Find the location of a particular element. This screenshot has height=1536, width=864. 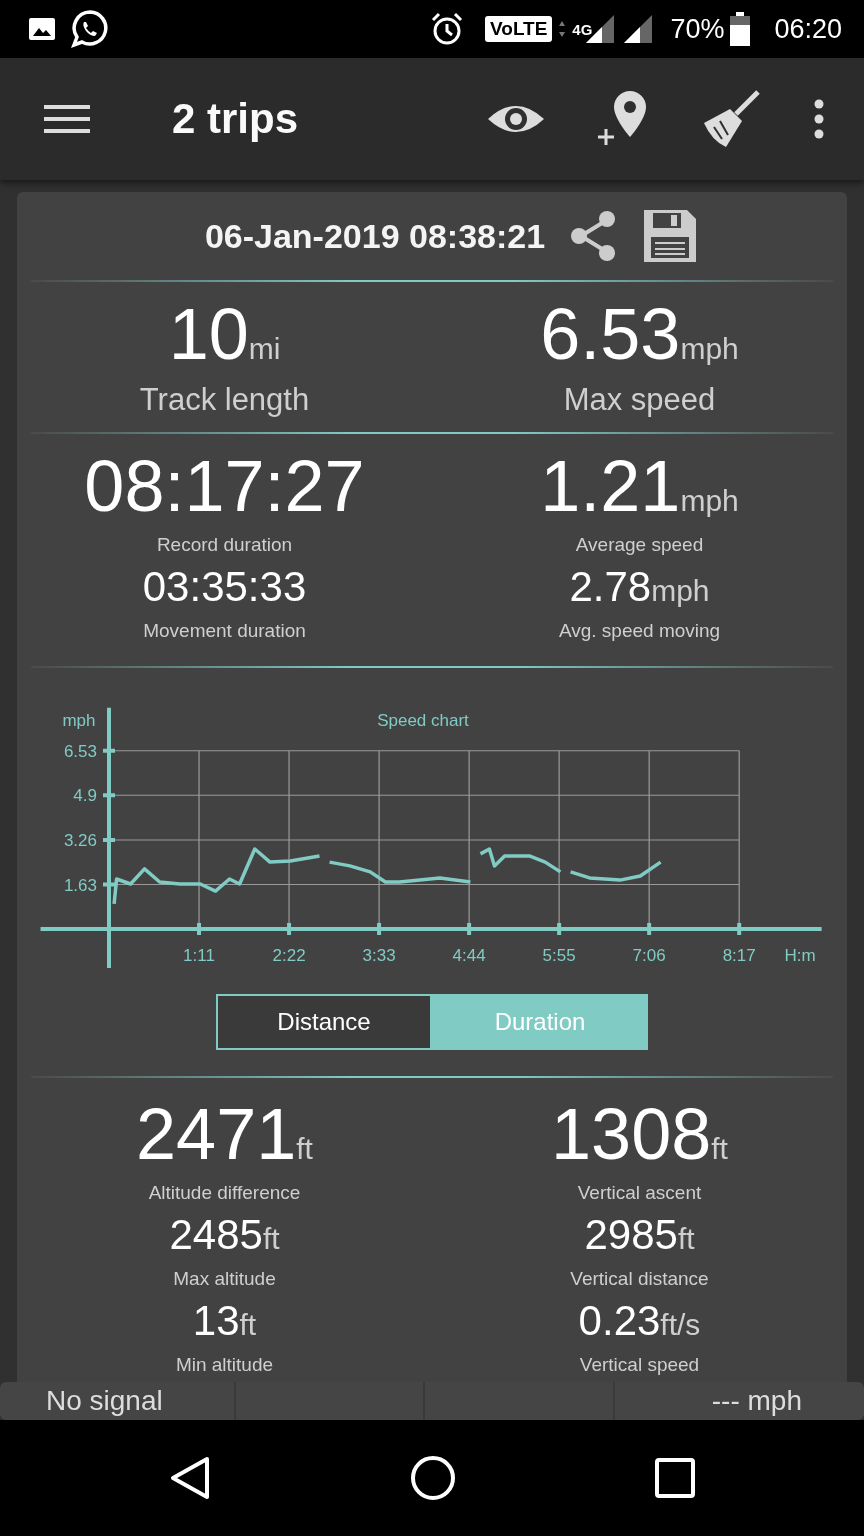

stat-value: 10mi is located at coordinates (224, 334).